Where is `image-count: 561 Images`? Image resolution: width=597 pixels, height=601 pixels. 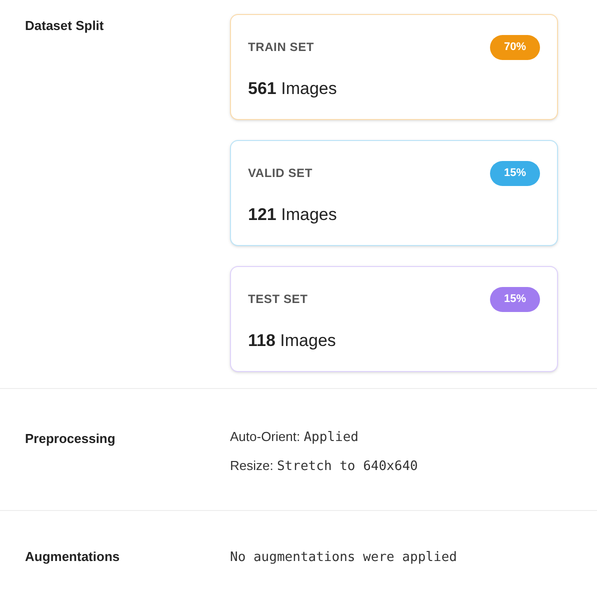
image-count: 561 Images is located at coordinates (293, 89).